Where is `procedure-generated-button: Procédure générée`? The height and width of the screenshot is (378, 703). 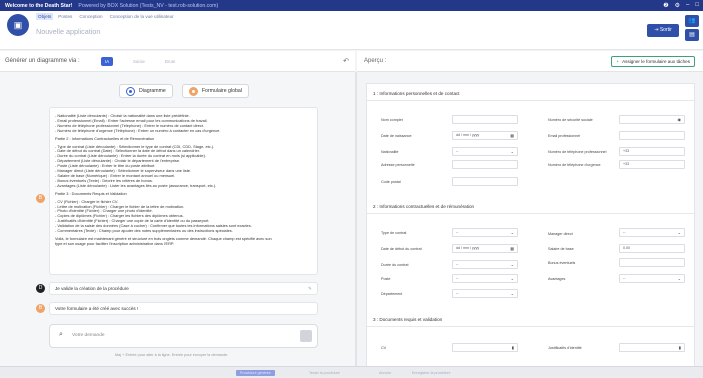 procedure-generated-button: Procédure générée is located at coordinates (255, 373).